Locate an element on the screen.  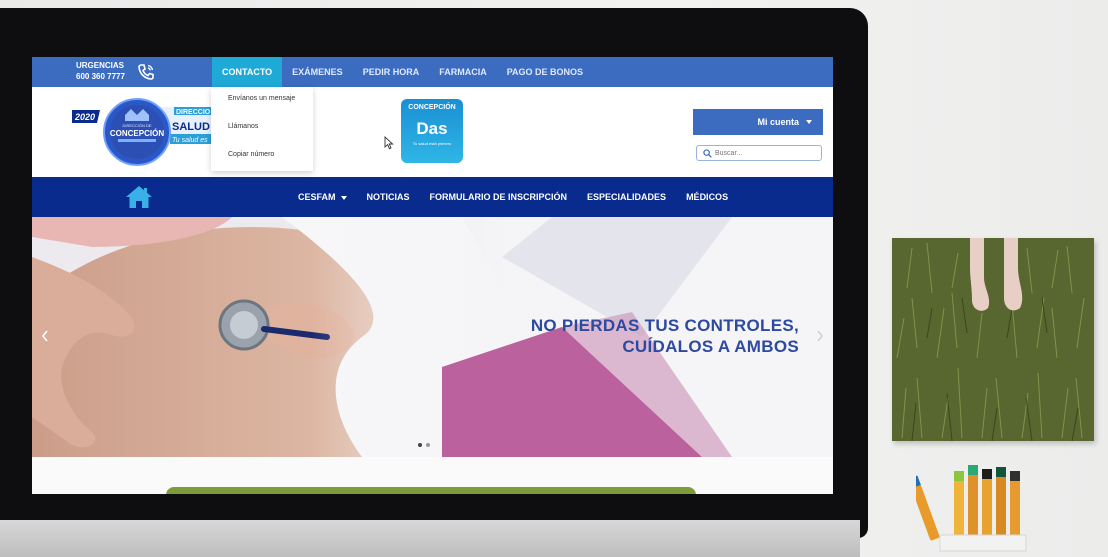
dropdown-item-copiar-numero: Copiar número is located at coordinates (262, 157).